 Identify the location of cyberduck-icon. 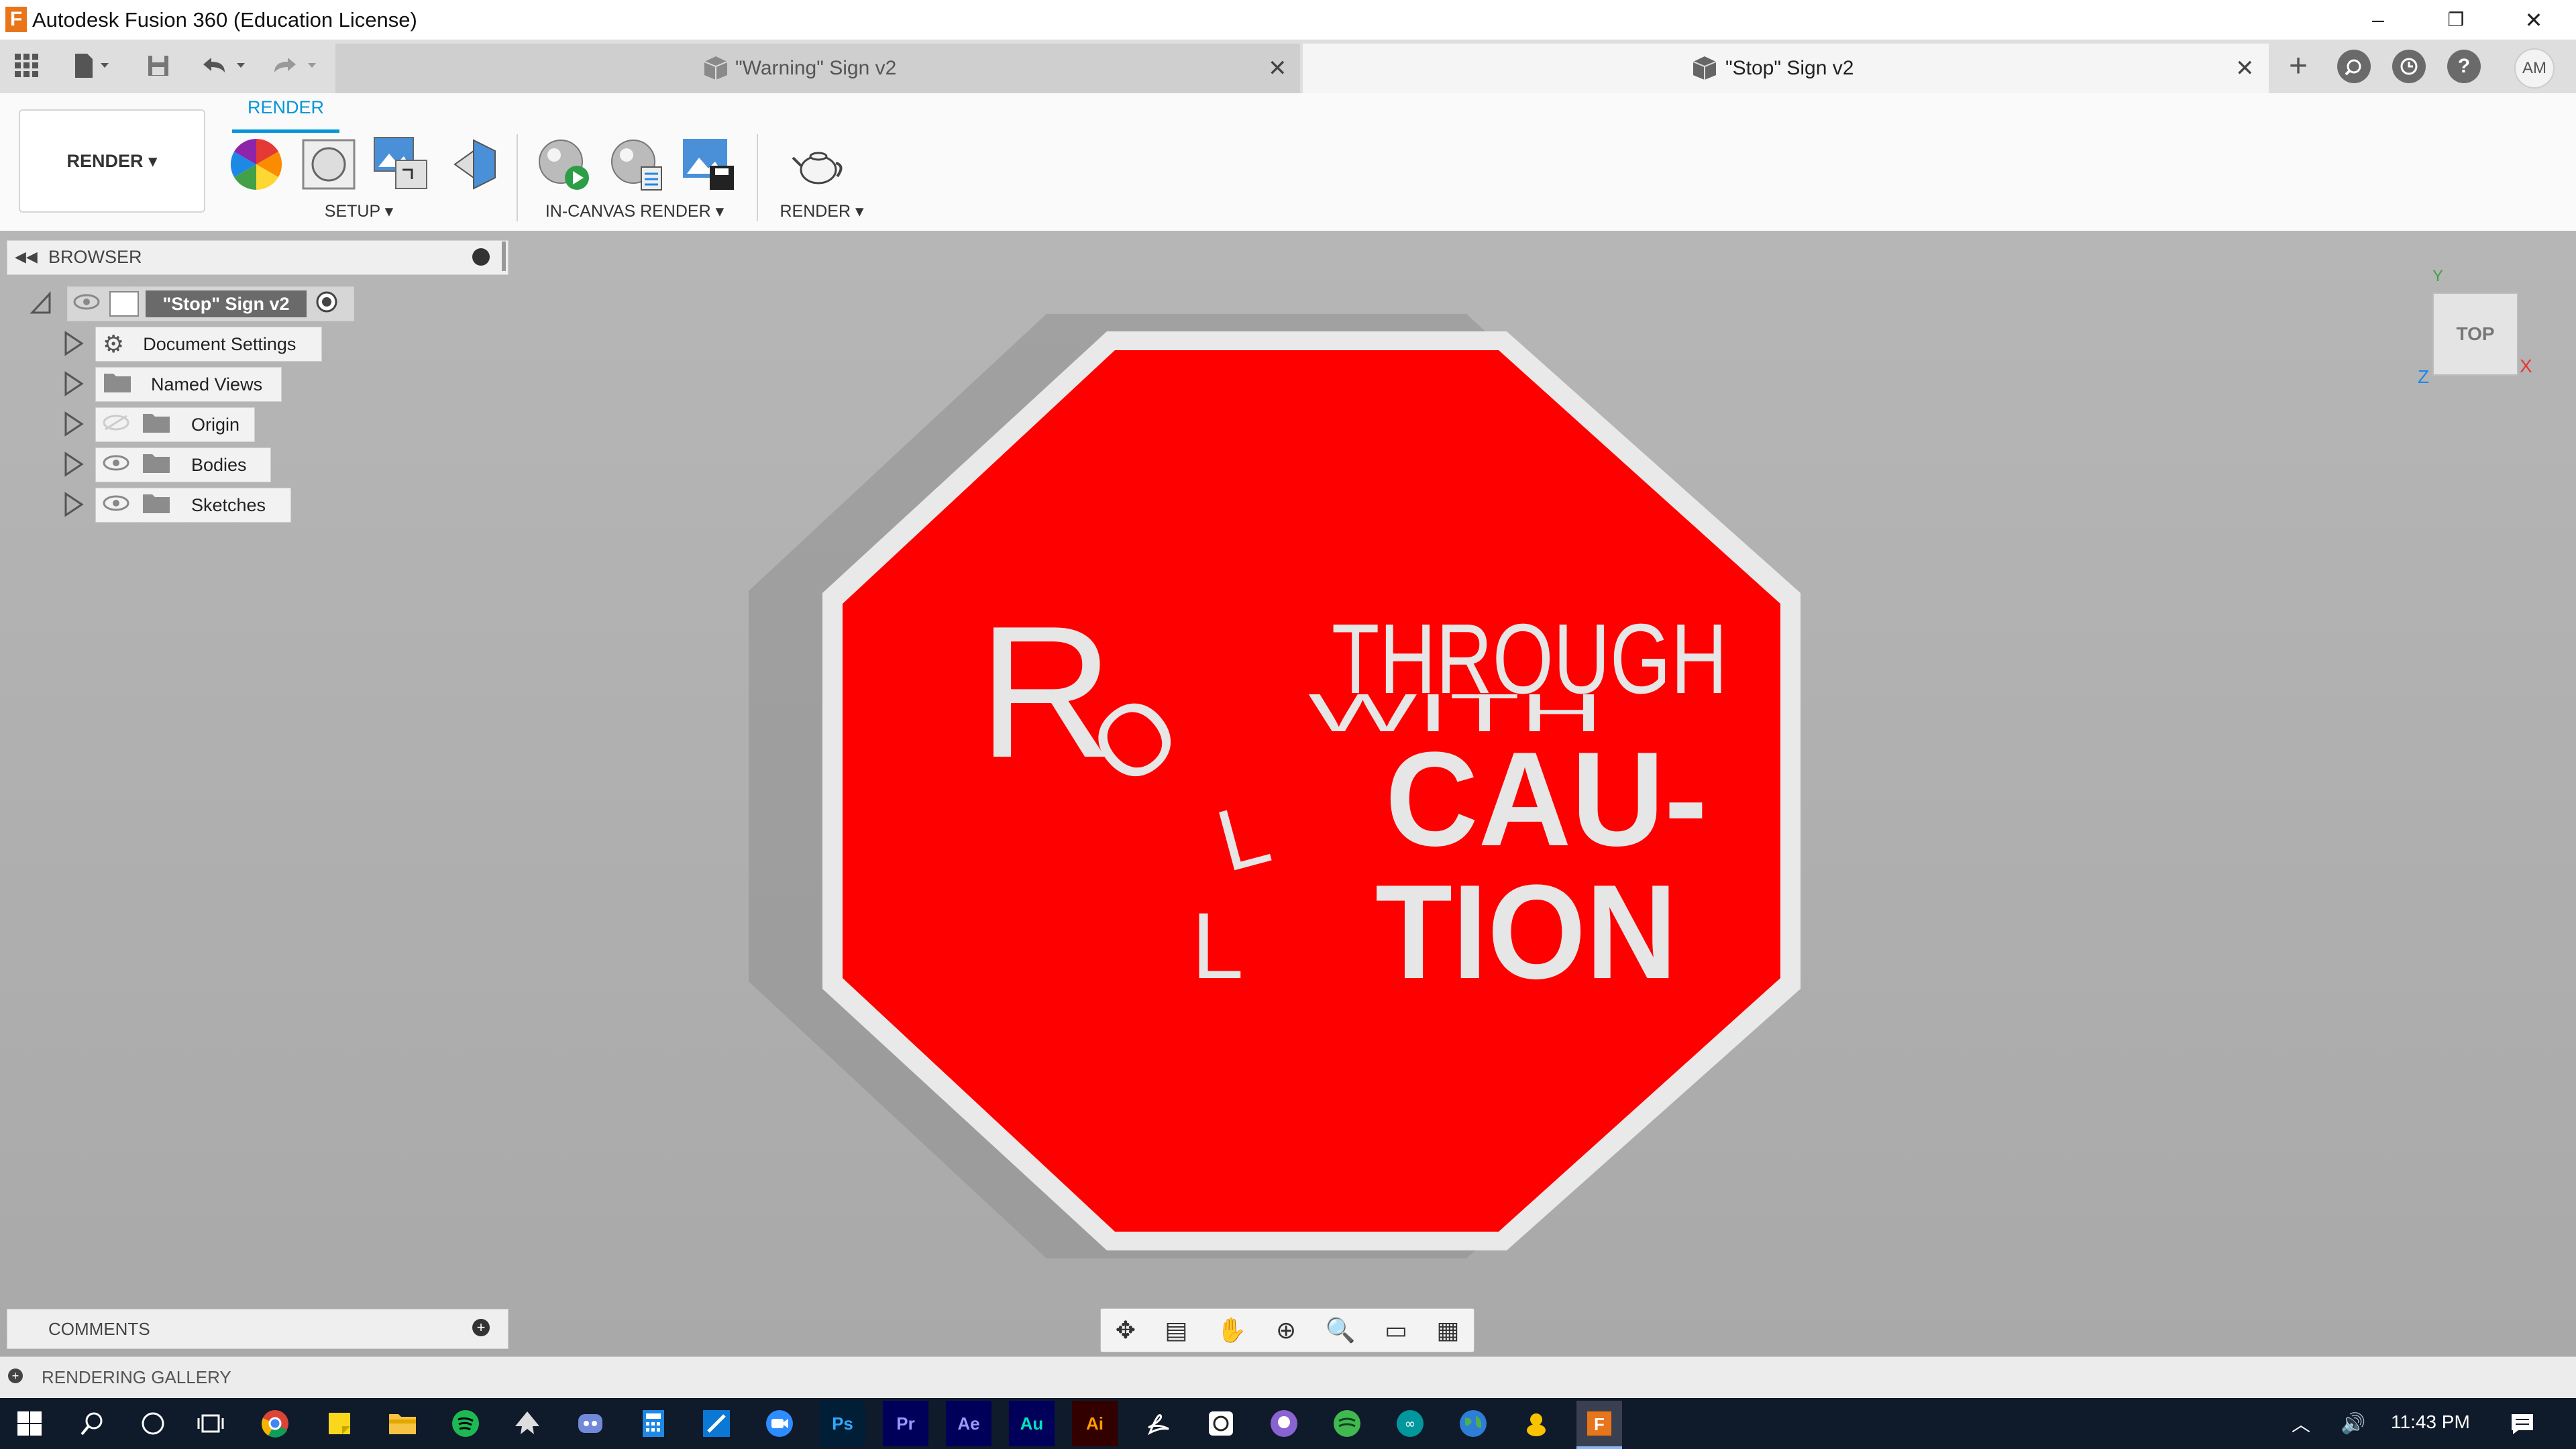
(1536, 1423).